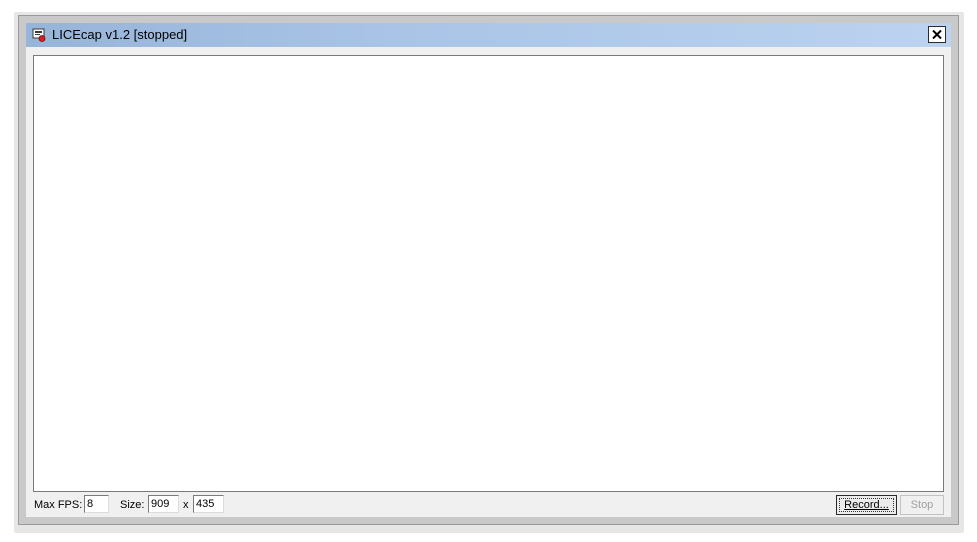 The image size is (977, 542). What do you see at coordinates (39, 35) in the screenshot?
I see `licecap-app-icon` at bounding box center [39, 35].